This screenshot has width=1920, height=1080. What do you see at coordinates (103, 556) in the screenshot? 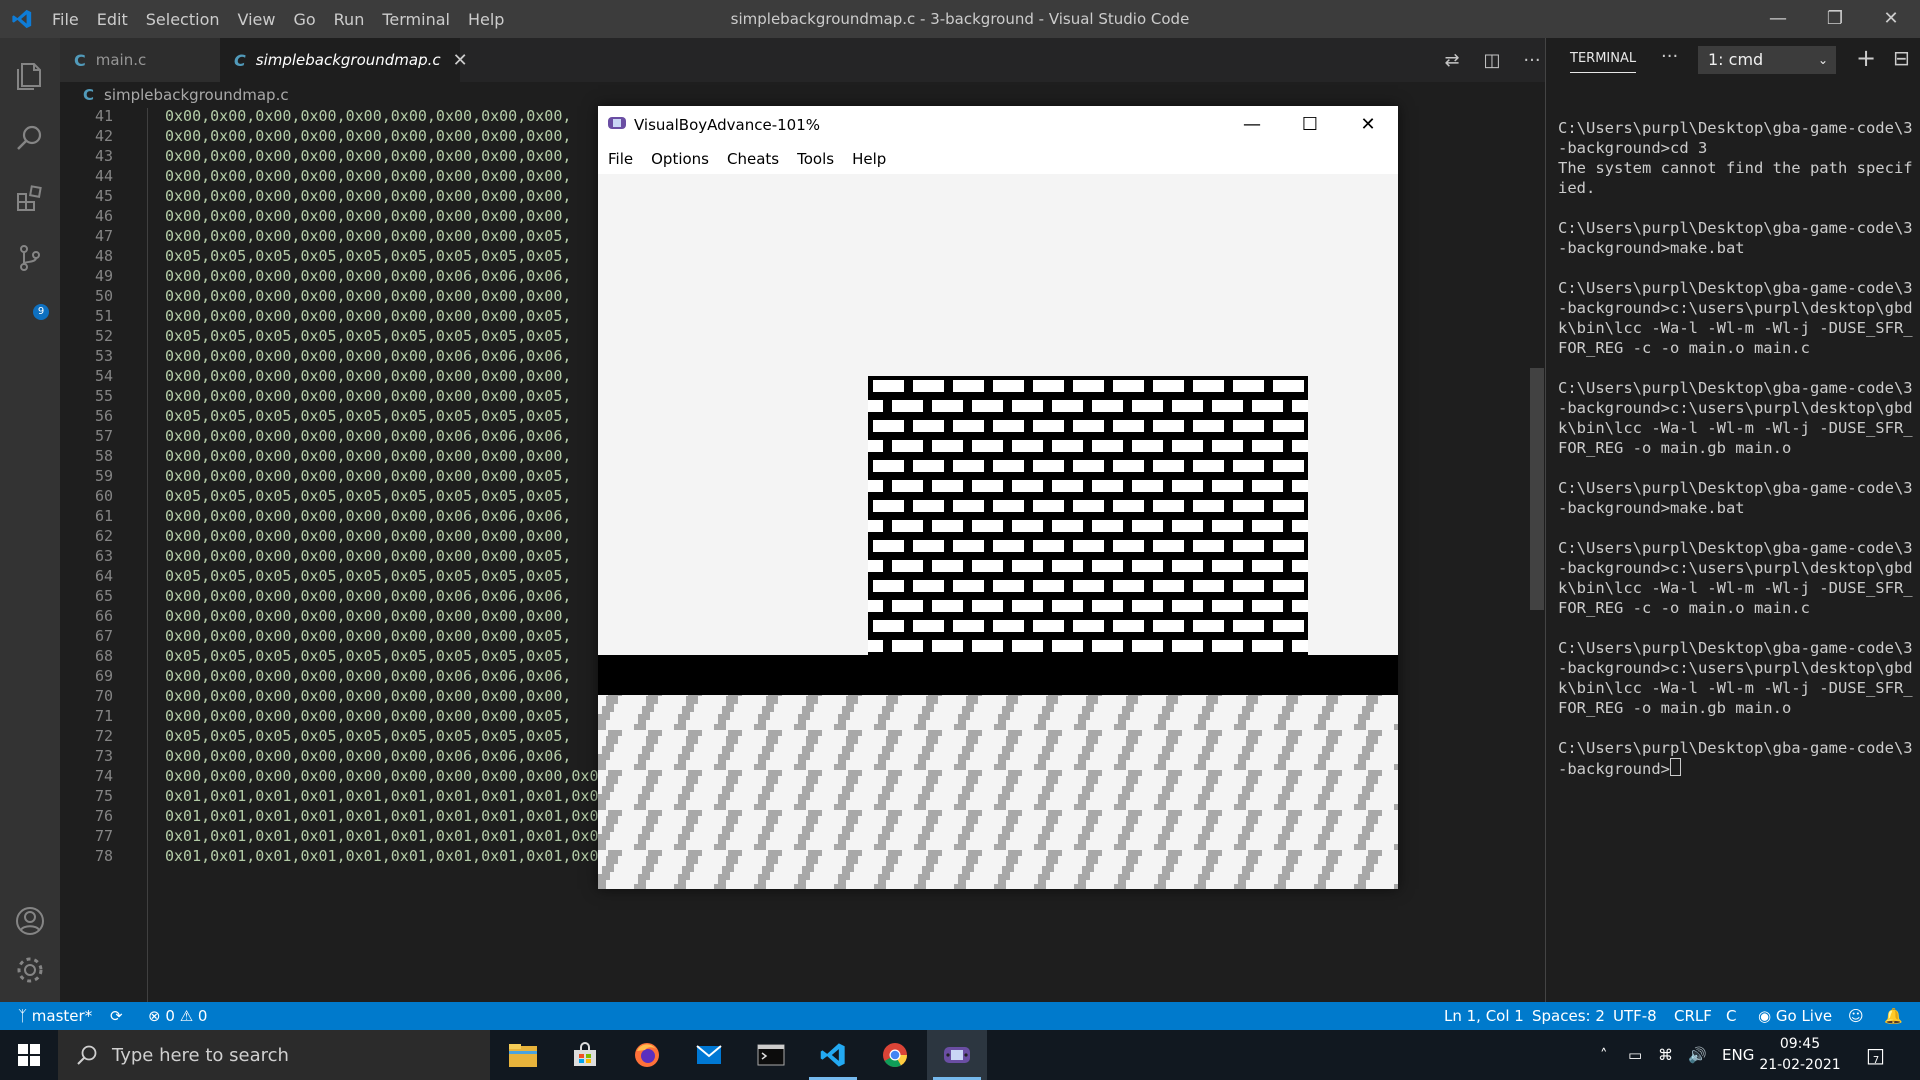
I see `line-number: 63` at bounding box center [103, 556].